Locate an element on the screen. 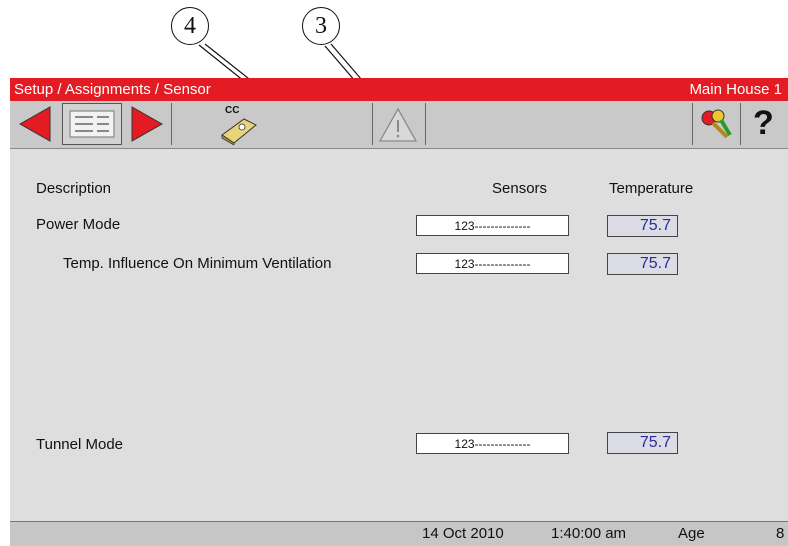 This screenshot has width=788, height=546. next-button is located at coordinates (146, 124).